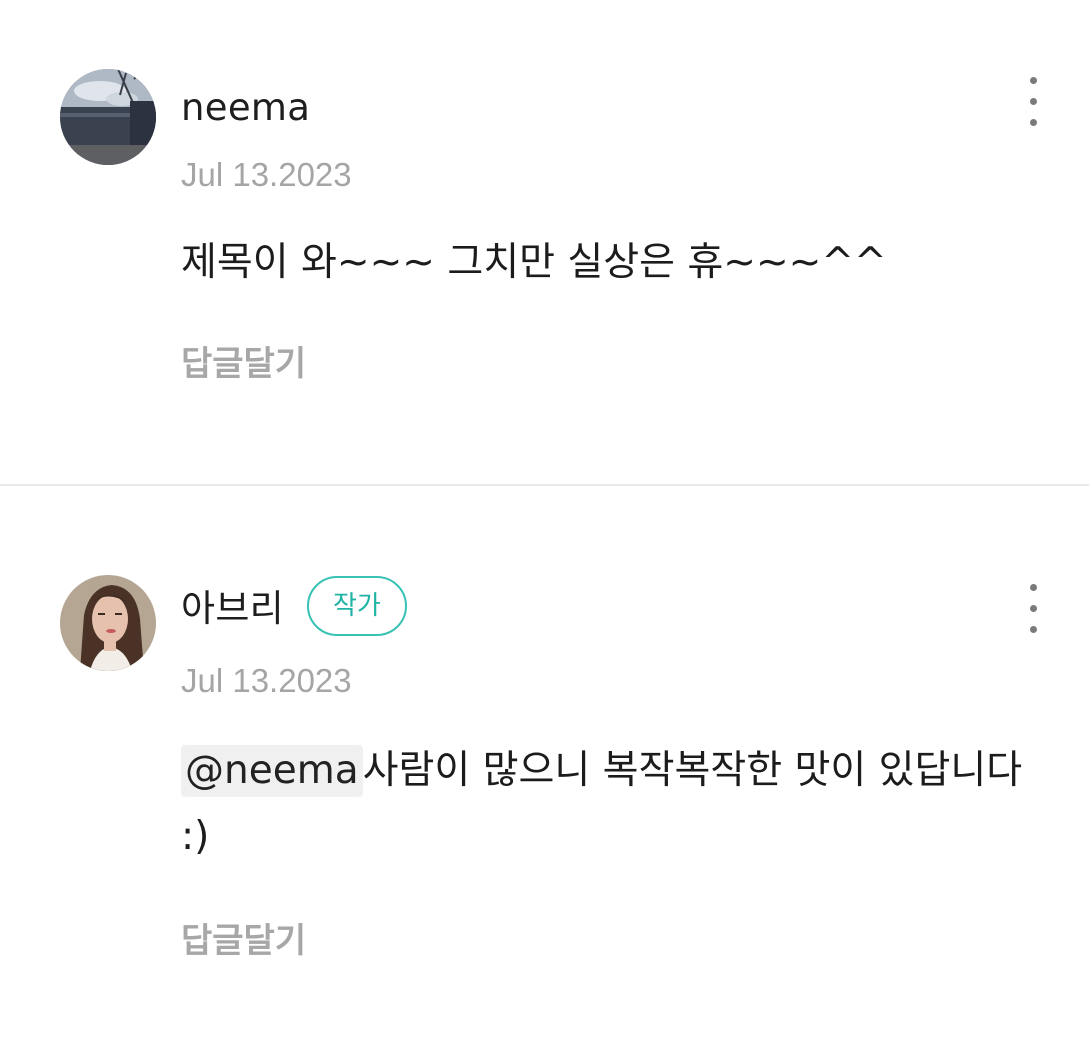 The image size is (1089, 1061). I want to click on comment-text: 제목이 와~~~ 그치만 실상은 휴~~~^^, so click(534, 262).